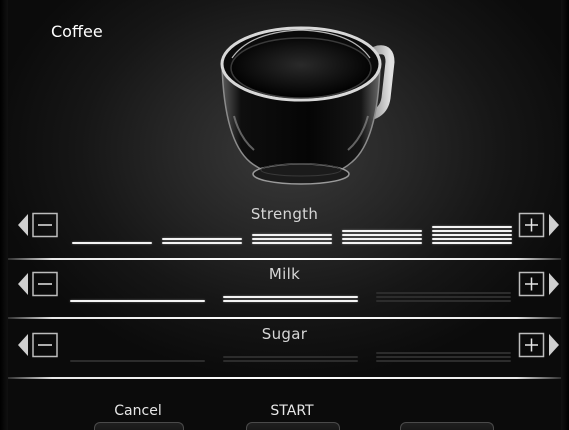 The height and width of the screenshot is (430, 569). What do you see at coordinates (38, 225) in the screenshot?
I see `strength-decrease-button` at bounding box center [38, 225].